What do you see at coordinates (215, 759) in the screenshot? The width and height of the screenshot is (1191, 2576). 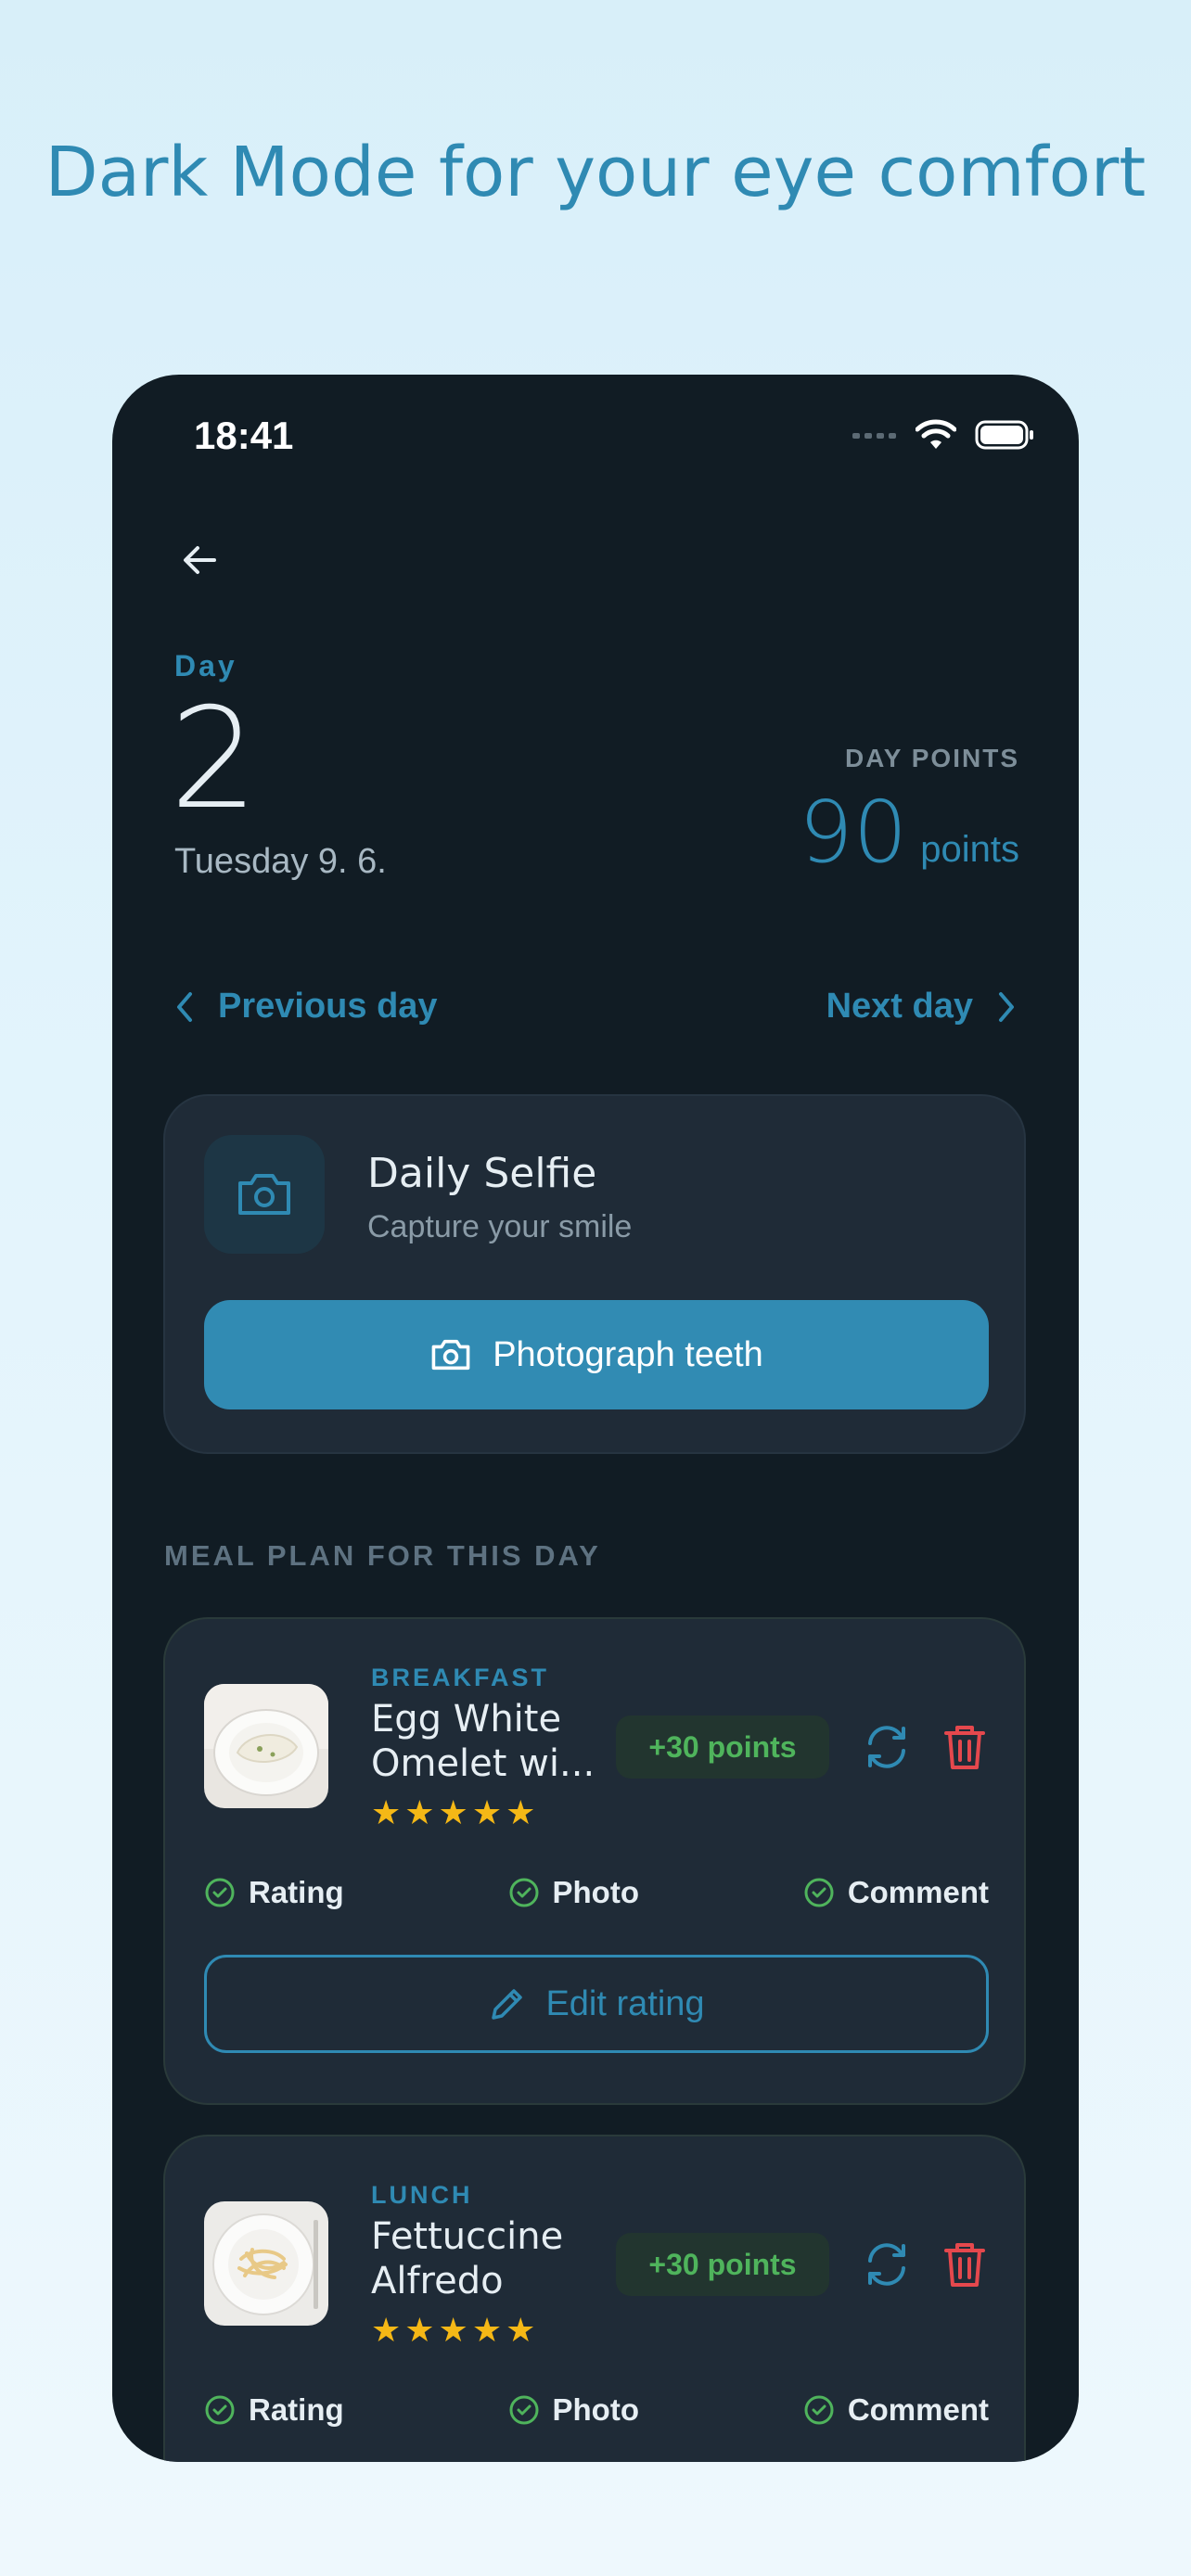 I see `day-number: 2` at bounding box center [215, 759].